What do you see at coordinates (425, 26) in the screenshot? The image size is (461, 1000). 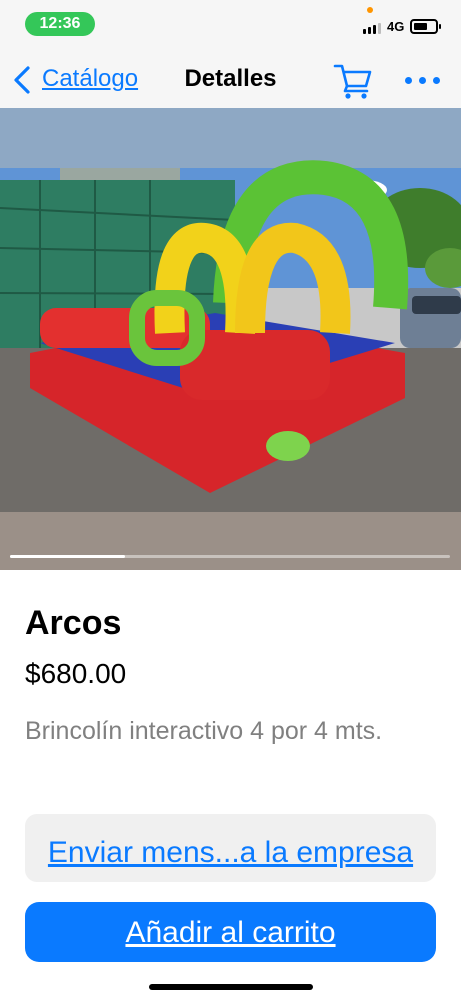 I see `battery-icon` at bounding box center [425, 26].